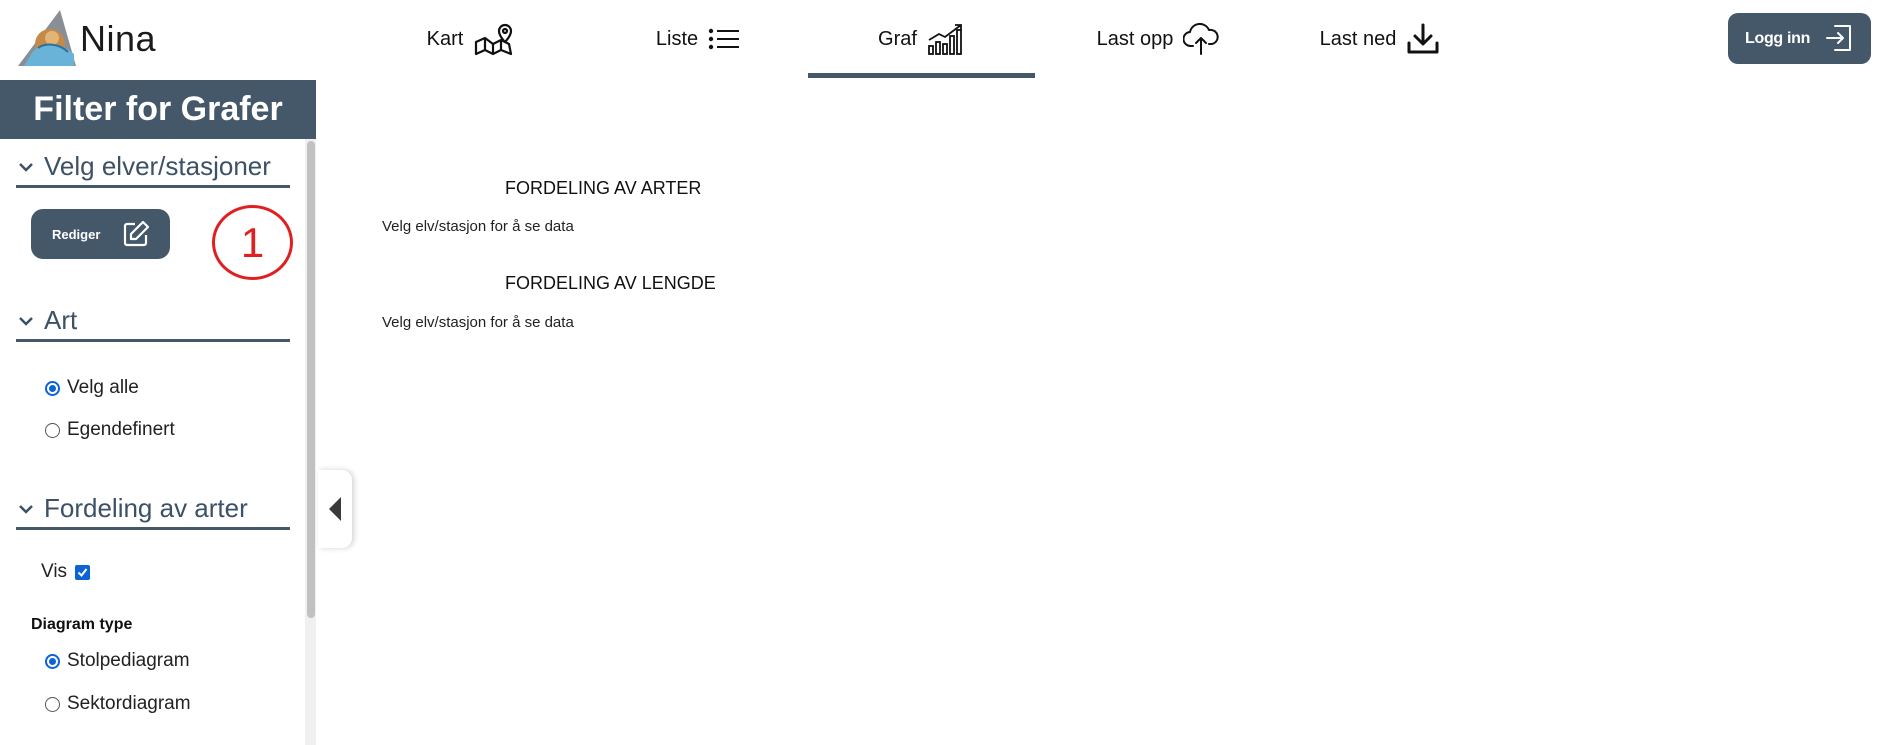  Describe the element at coordinates (129, 703) in the screenshot. I see `radio-label: Sektordiagram` at that location.